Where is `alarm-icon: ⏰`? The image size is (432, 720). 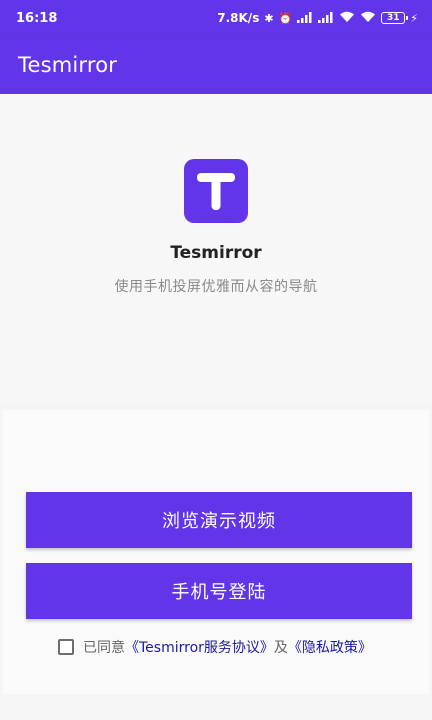 alarm-icon: ⏰ is located at coordinates (285, 18).